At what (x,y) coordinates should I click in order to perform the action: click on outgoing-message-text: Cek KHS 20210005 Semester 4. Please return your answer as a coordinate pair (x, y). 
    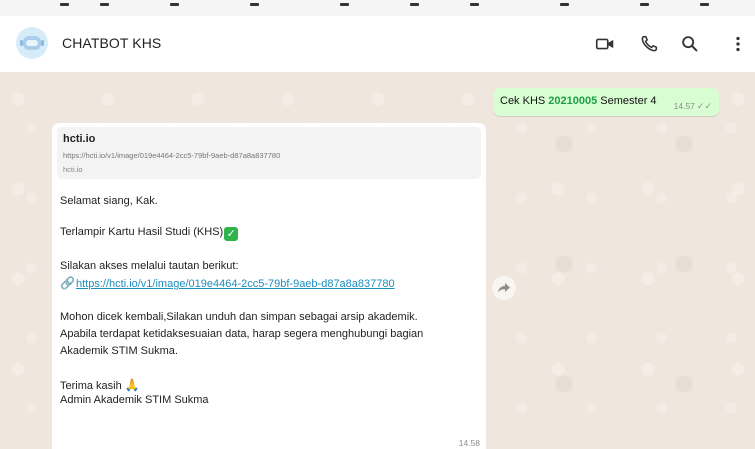
    Looking at the image, I should click on (578, 101).